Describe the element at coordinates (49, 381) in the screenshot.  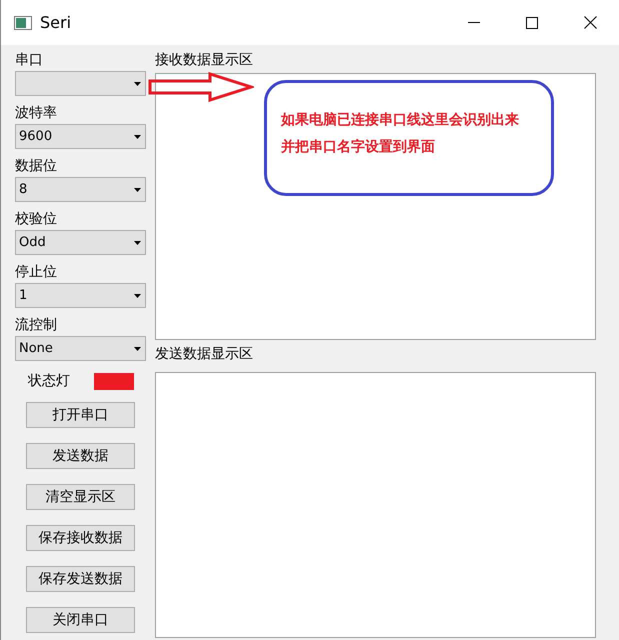
I see `status-light-label: 状态灯` at that location.